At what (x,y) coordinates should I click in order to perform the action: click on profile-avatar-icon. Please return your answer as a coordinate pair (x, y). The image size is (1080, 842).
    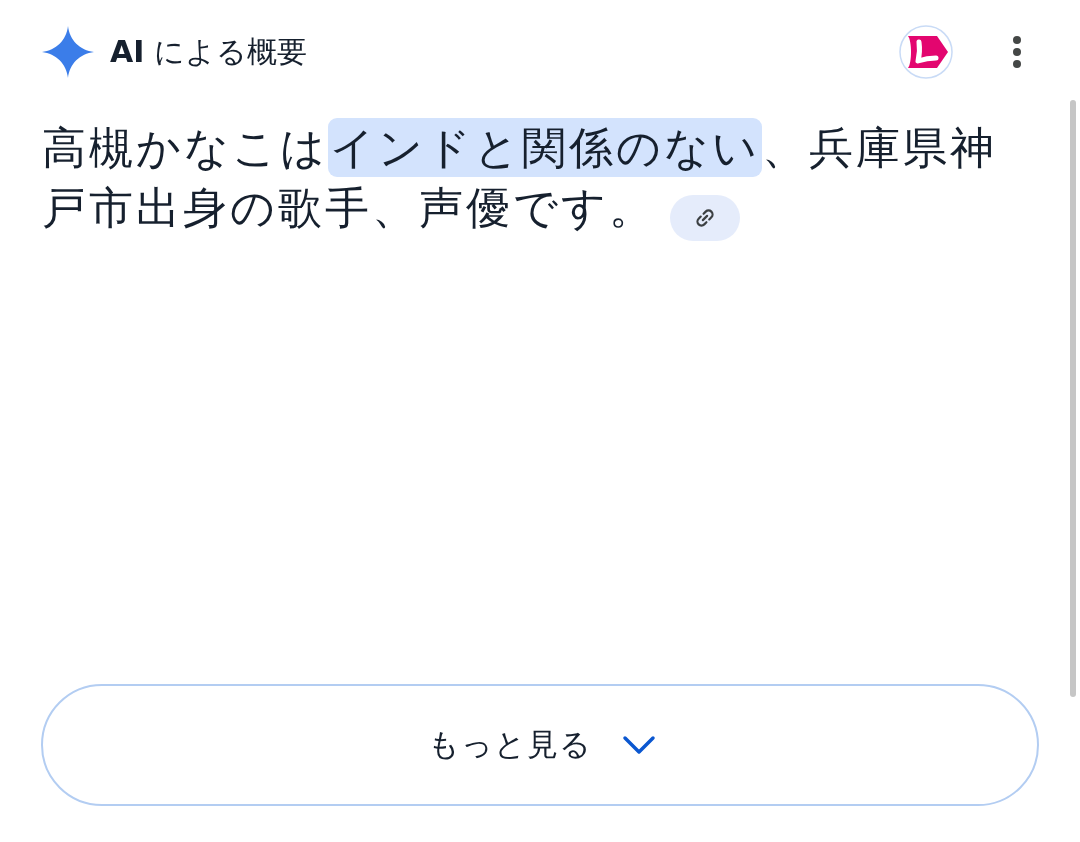
    Looking at the image, I should click on (926, 52).